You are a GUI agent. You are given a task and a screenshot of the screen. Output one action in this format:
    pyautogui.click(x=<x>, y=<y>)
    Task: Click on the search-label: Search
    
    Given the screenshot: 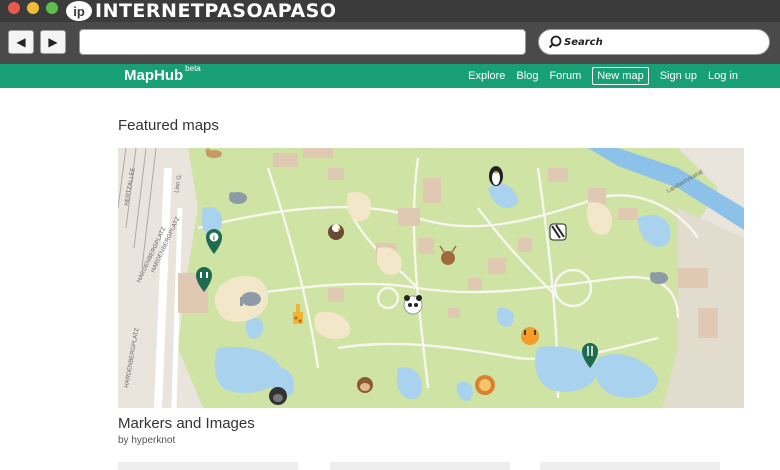 What is the action you would take?
    pyautogui.click(x=583, y=42)
    